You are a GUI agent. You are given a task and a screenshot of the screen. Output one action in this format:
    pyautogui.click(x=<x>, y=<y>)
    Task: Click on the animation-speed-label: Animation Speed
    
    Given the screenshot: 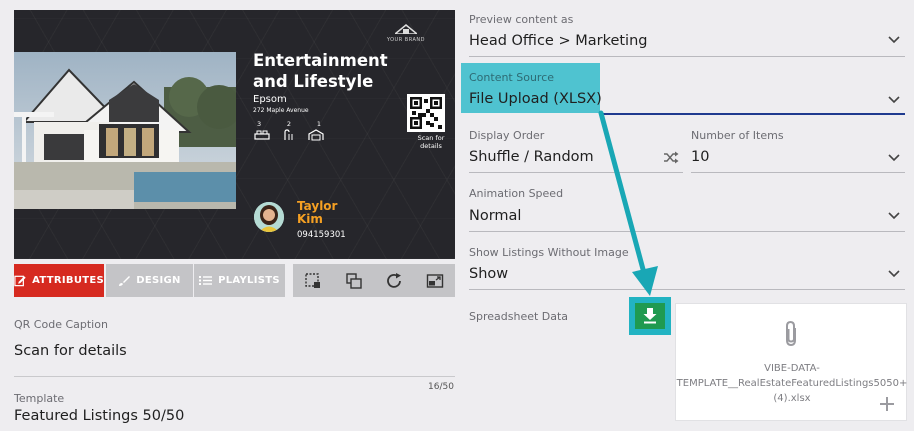 What is the action you would take?
    pyautogui.click(x=516, y=193)
    